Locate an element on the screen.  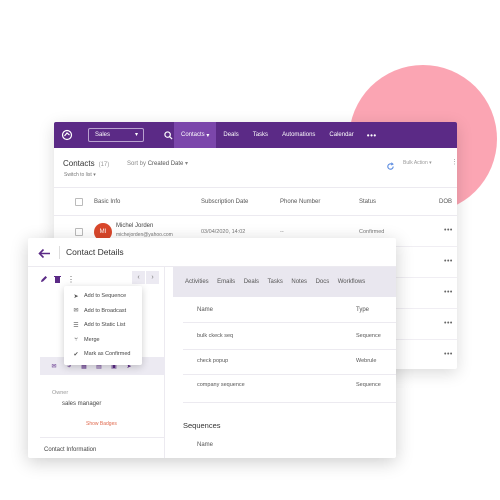
column-header: Phone Number is located at coordinates (300, 202).